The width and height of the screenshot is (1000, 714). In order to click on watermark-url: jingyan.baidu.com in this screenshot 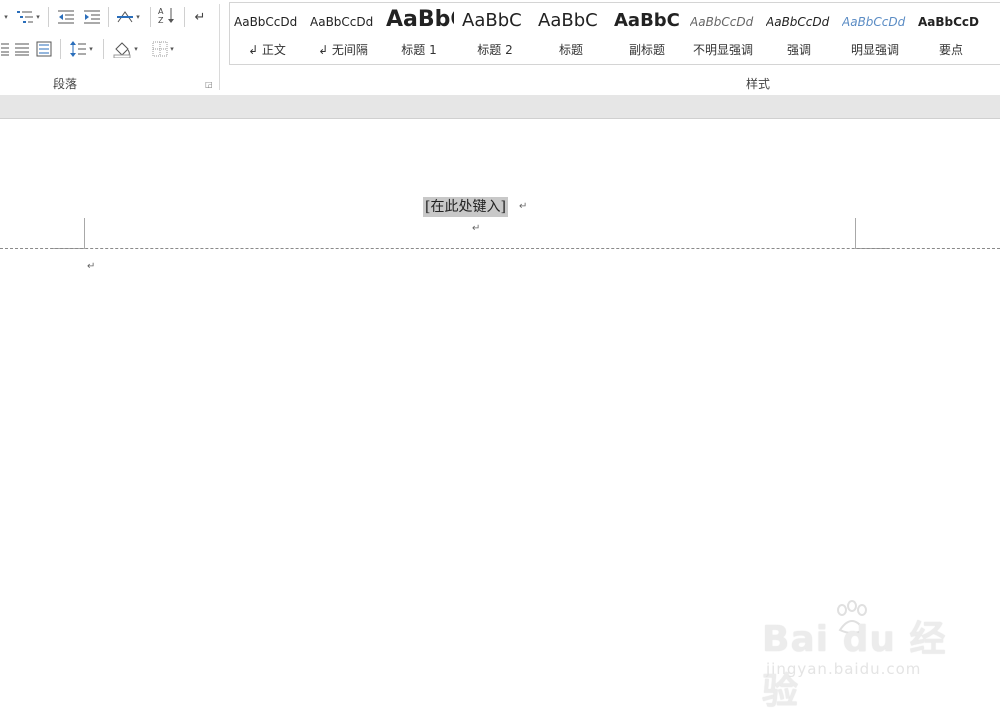, I will do `click(844, 669)`.